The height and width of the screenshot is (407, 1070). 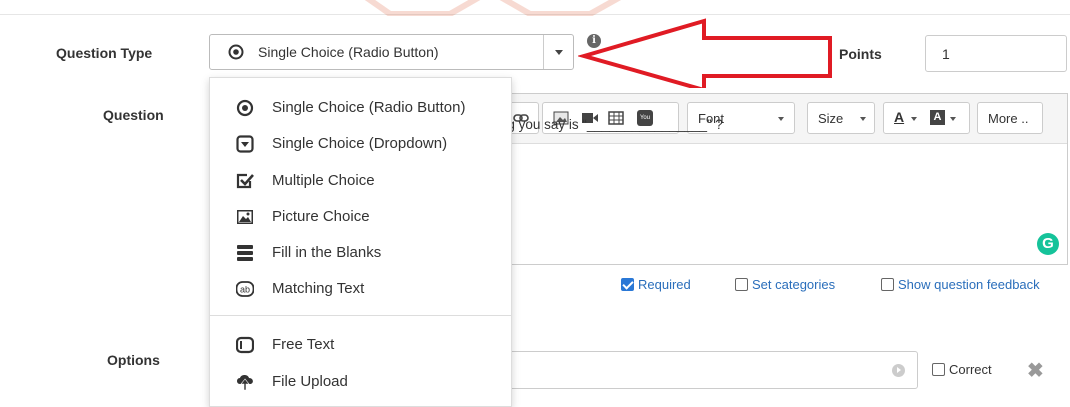 I want to click on points-input, so click(x=996, y=53).